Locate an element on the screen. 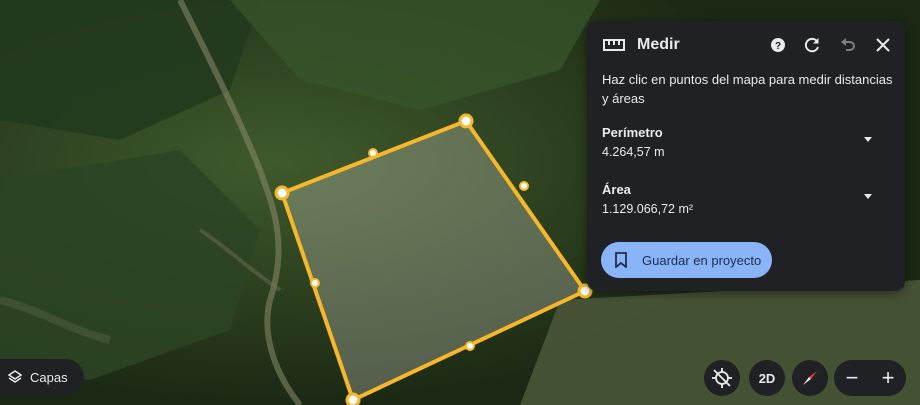 Image resolution: width=920 pixels, height=405 pixels. save-button-label: Guardar en proyecto is located at coordinates (702, 260).